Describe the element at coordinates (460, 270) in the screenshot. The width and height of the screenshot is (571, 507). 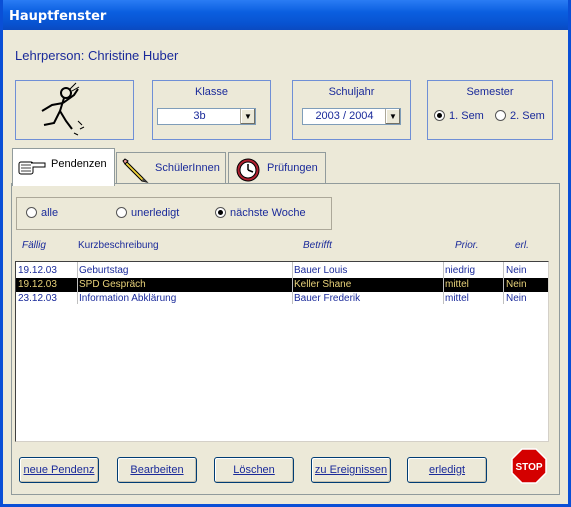
I see `cell-prio: niedrig` at that location.